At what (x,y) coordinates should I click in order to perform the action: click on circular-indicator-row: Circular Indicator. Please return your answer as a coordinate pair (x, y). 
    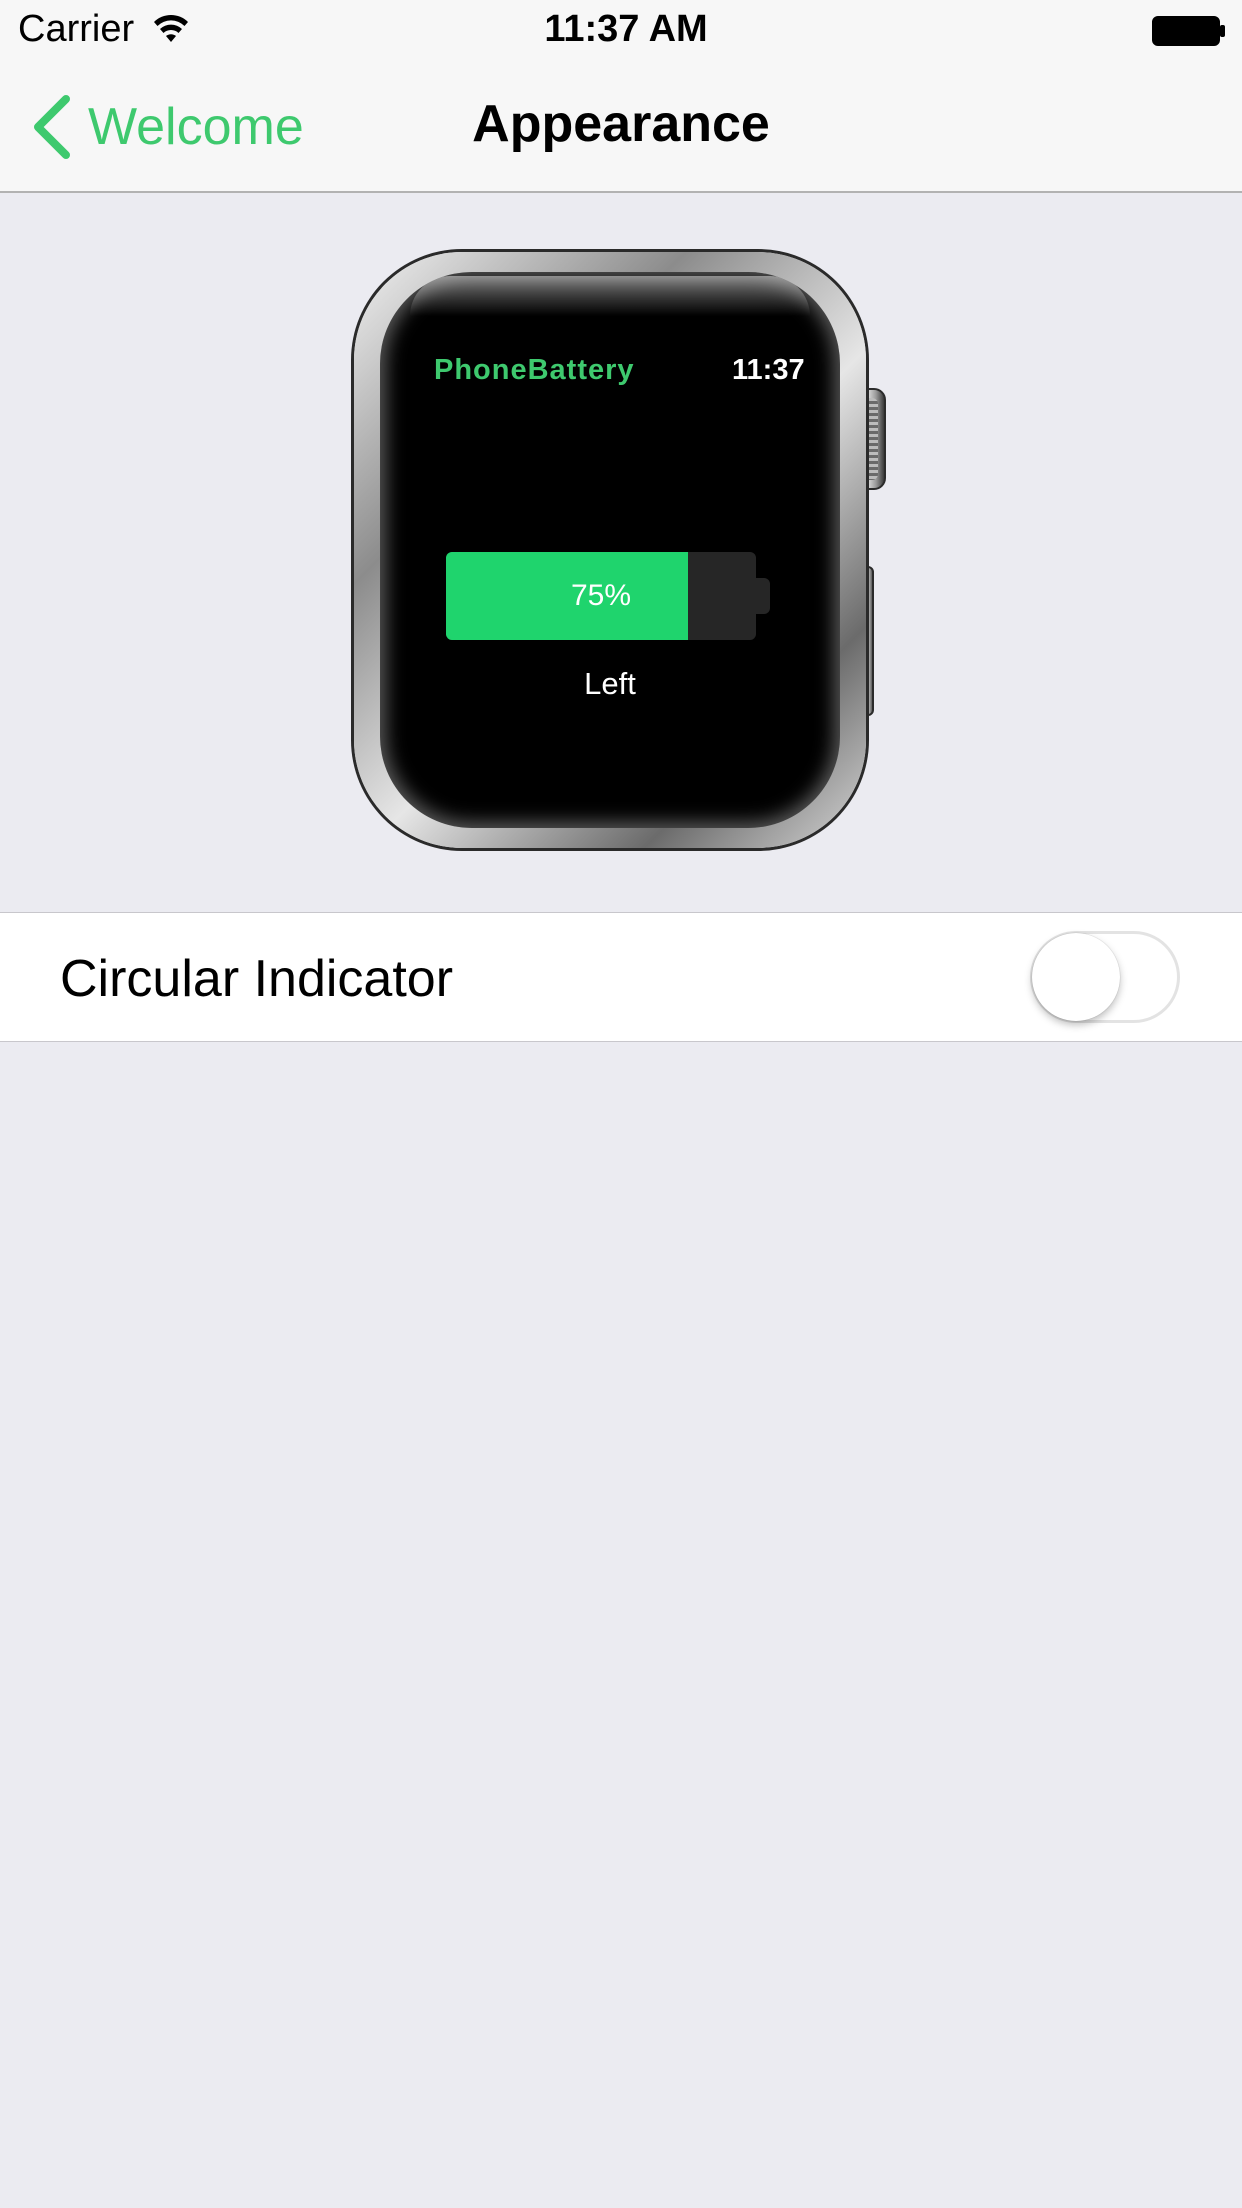
    Looking at the image, I should click on (621, 977).